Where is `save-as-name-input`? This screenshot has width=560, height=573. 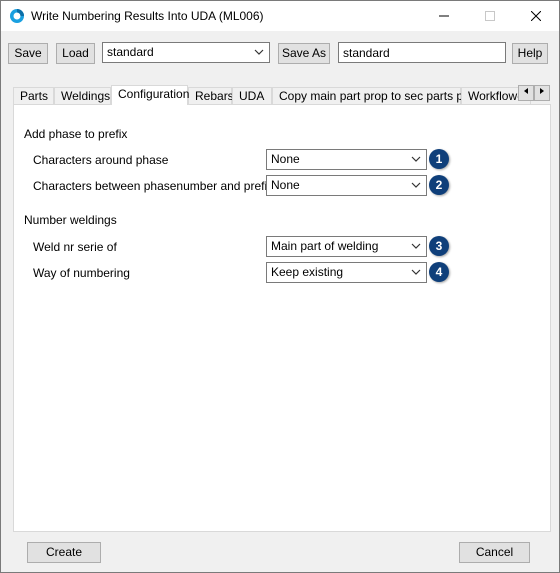 save-as-name-input is located at coordinates (422, 52).